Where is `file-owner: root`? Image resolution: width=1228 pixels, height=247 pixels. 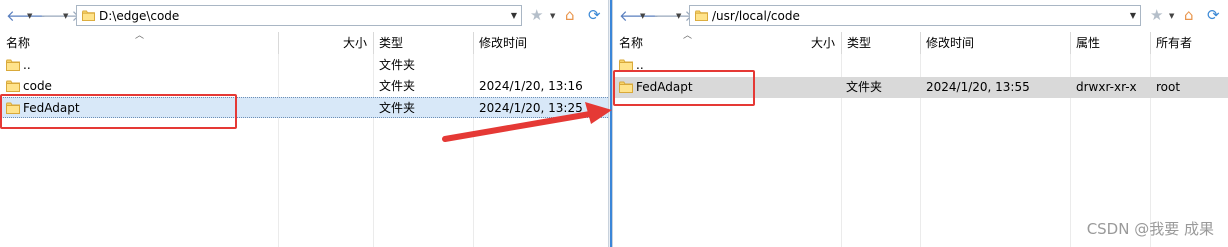
file-owner: root is located at coordinates (1168, 87).